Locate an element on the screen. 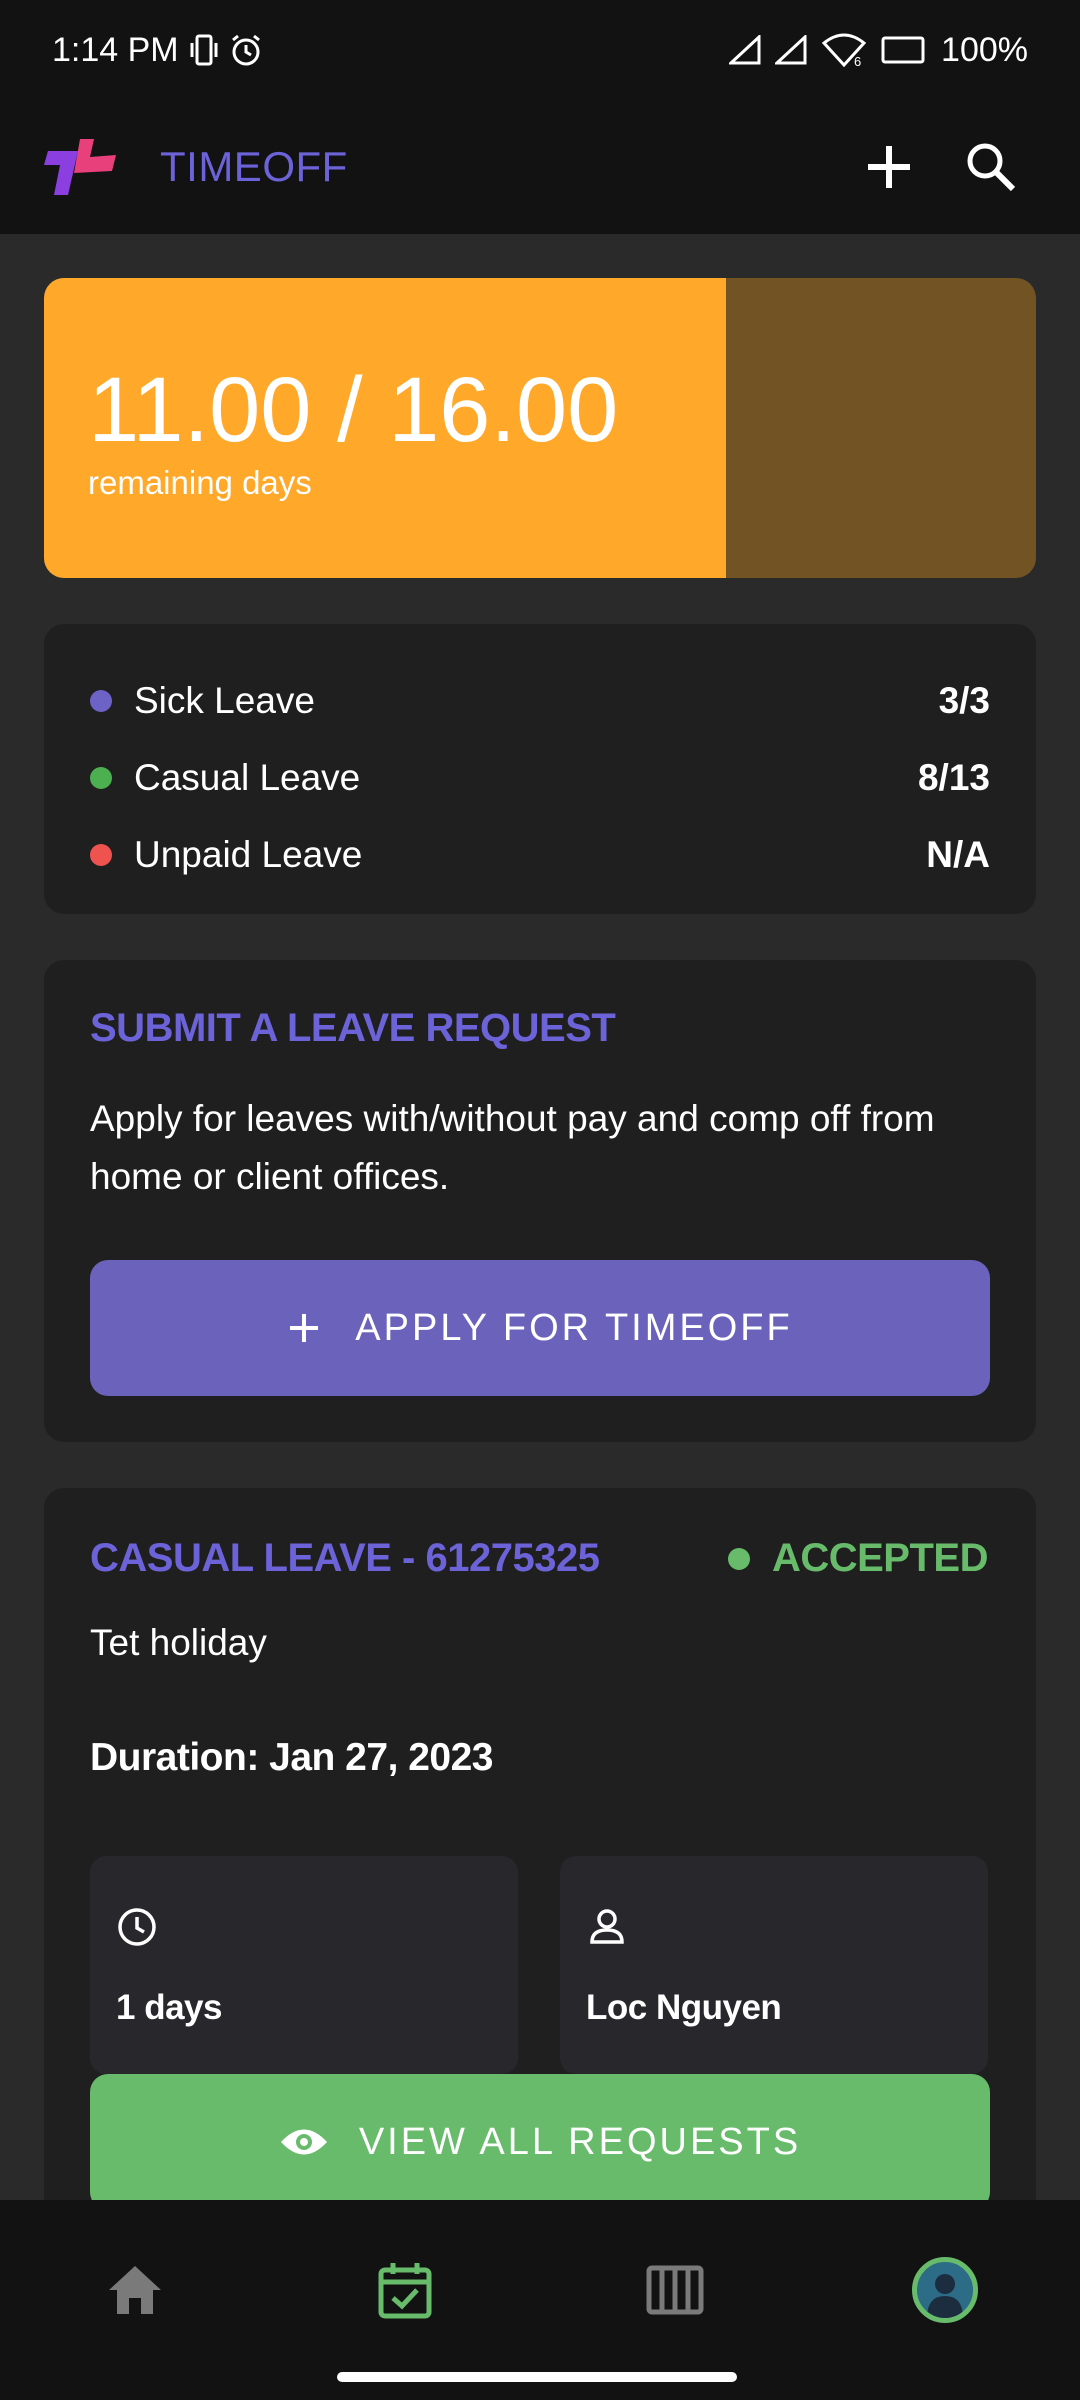  svg-text: 6 is located at coordinates (857, 60).